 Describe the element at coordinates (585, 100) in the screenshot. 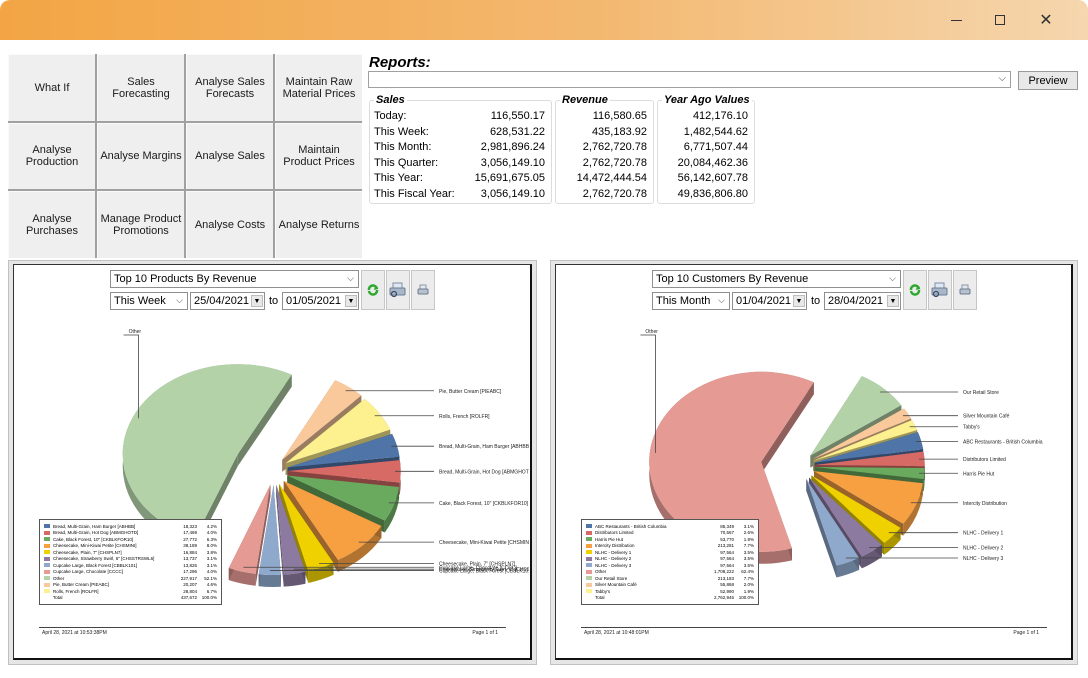

I see `revenue-header: Revenue` at that location.